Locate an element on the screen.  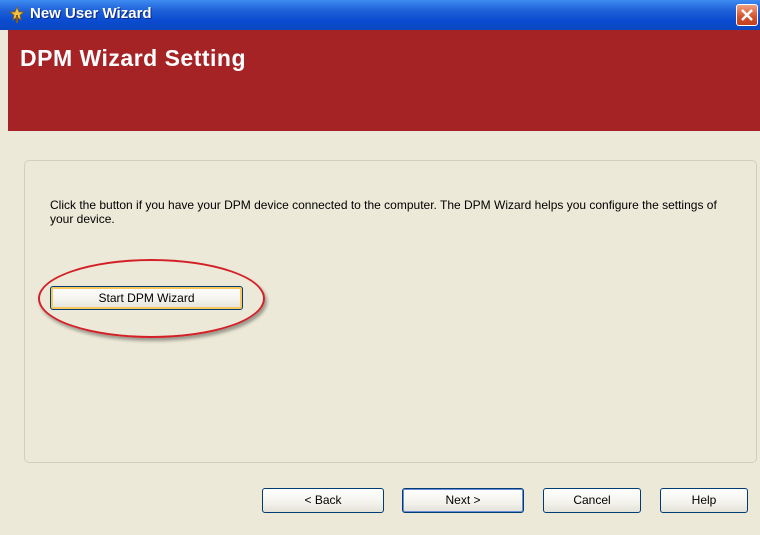
cancel-button: Cancel is located at coordinates (592, 500).